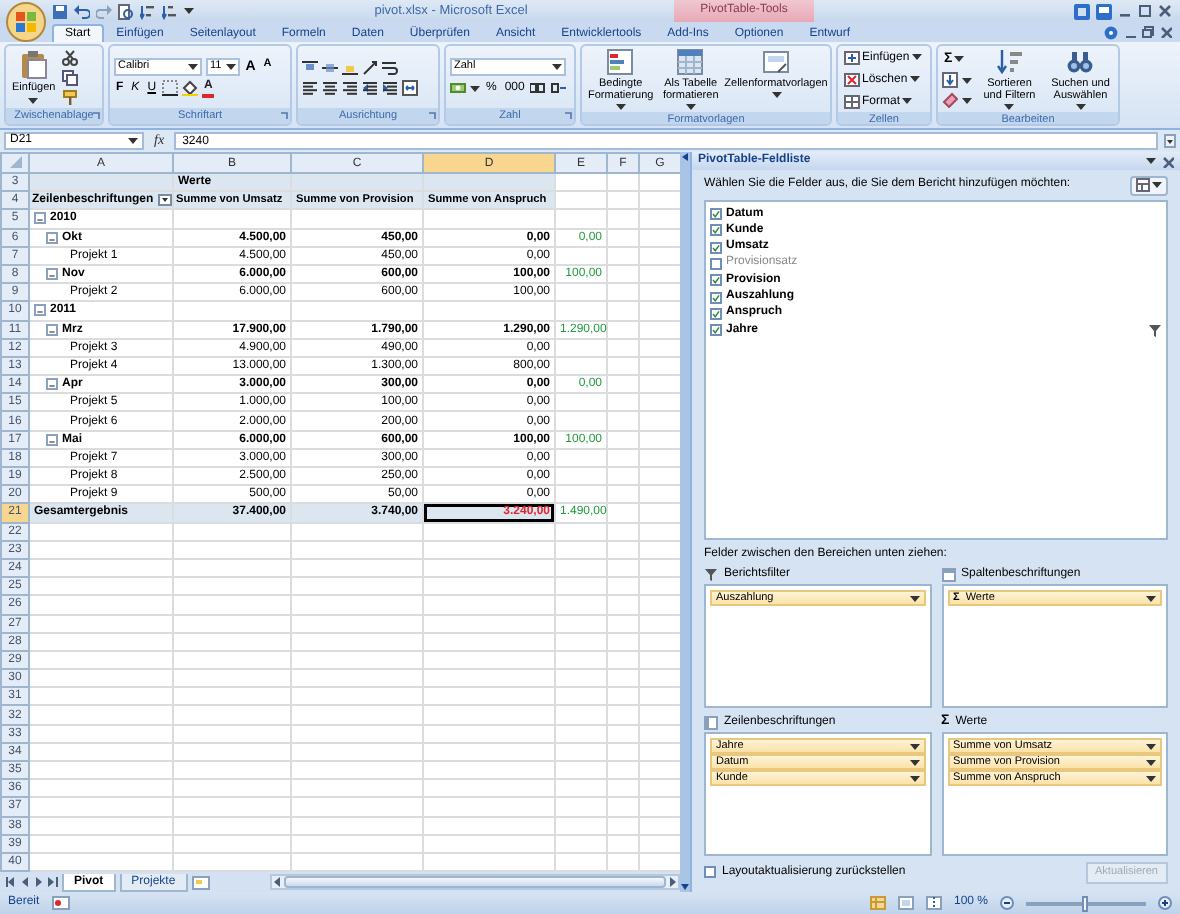 Image resolution: width=1180 pixels, height=914 pixels. What do you see at coordinates (390, 67) in the screenshot?
I see `wrap-text-icon` at bounding box center [390, 67].